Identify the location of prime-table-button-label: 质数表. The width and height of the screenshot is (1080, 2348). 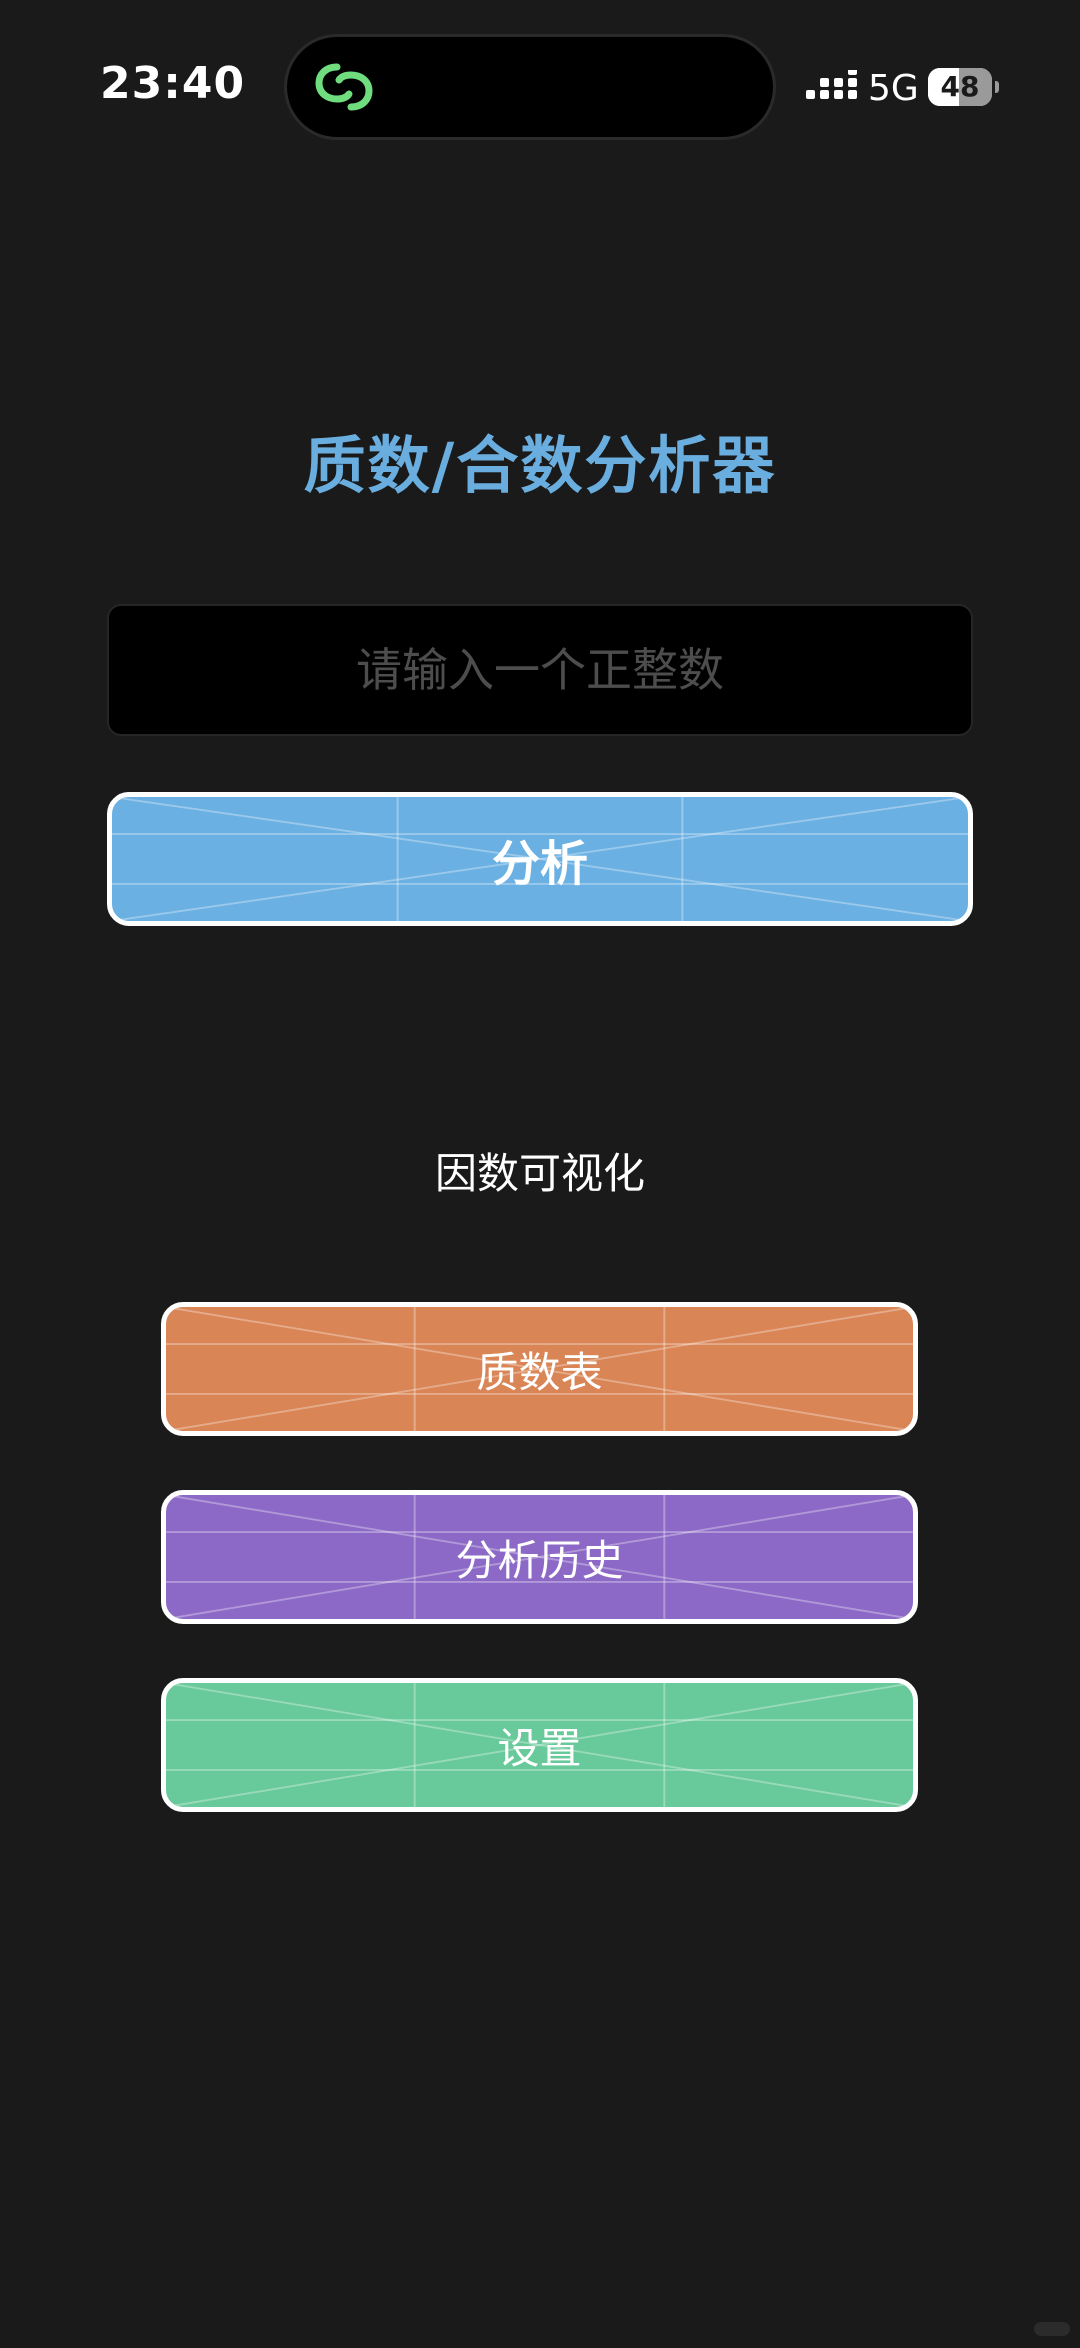
(539, 1372).